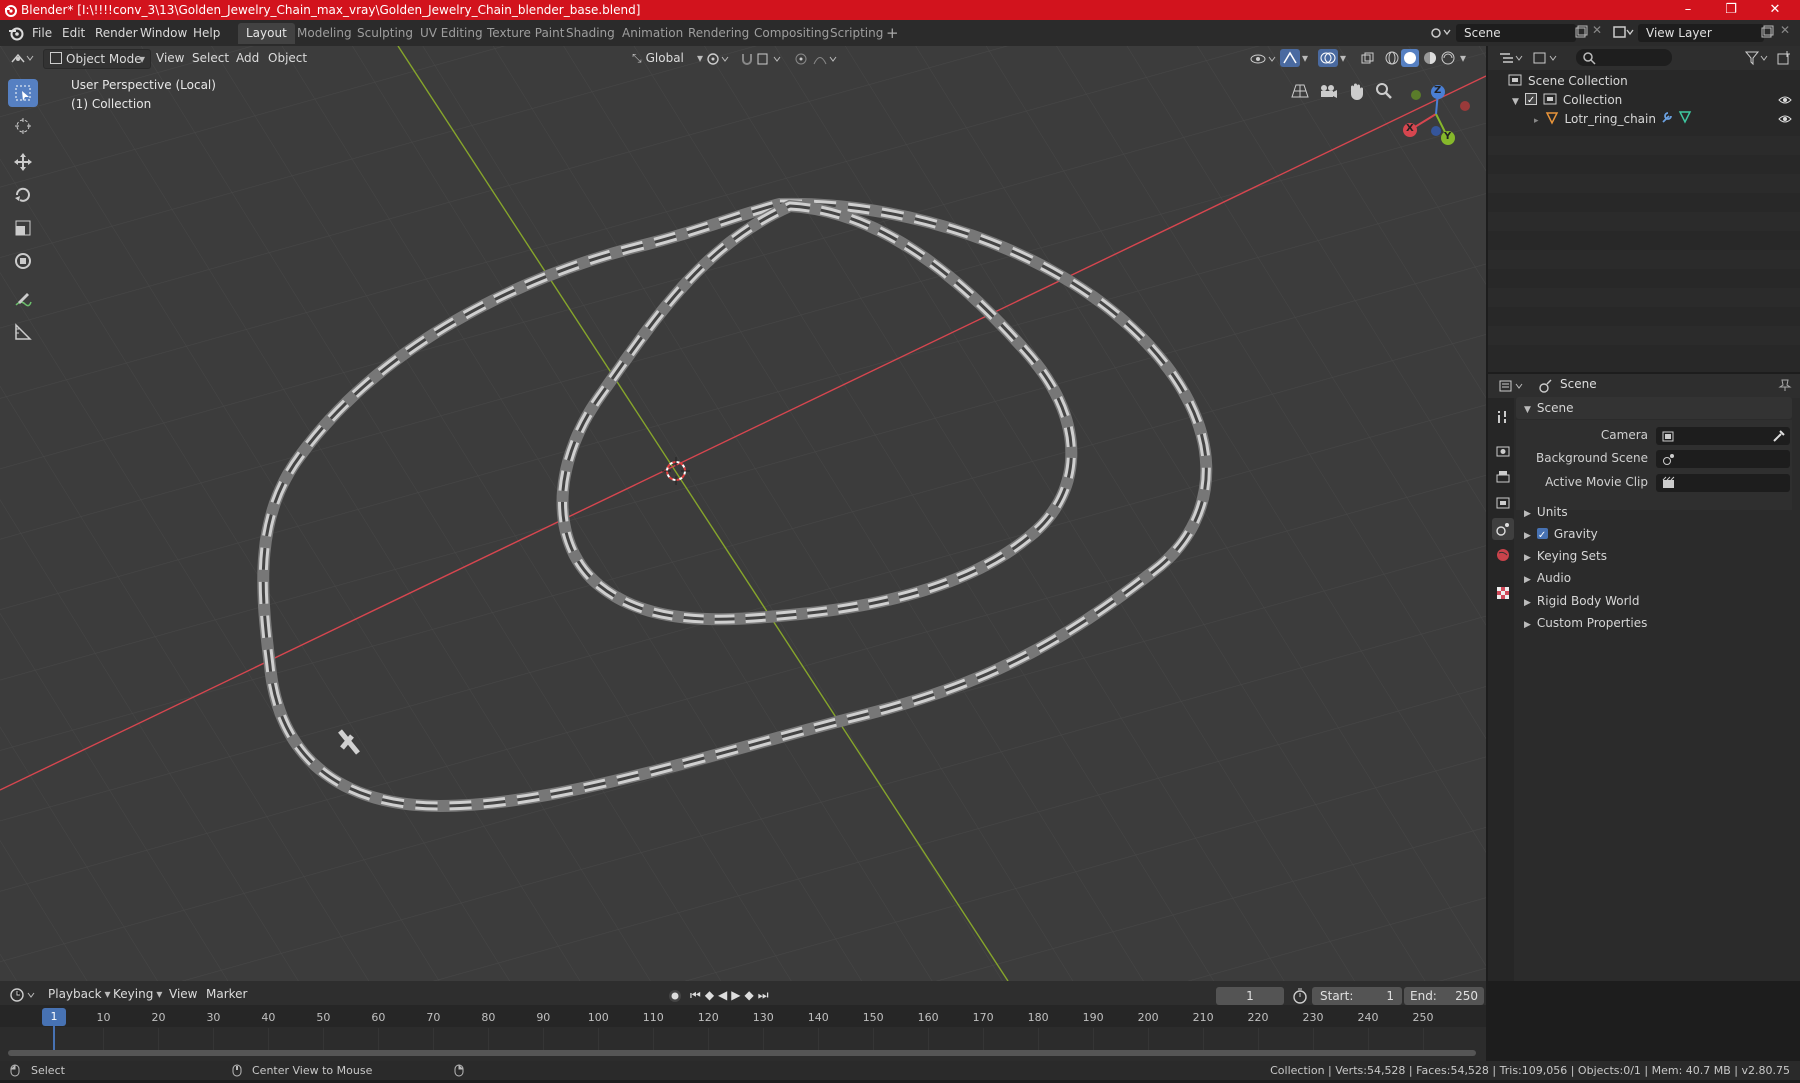 This screenshot has height=1083, width=1800. What do you see at coordinates (23, 59) in the screenshot?
I see `editor-type-icon` at bounding box center [23, 59].